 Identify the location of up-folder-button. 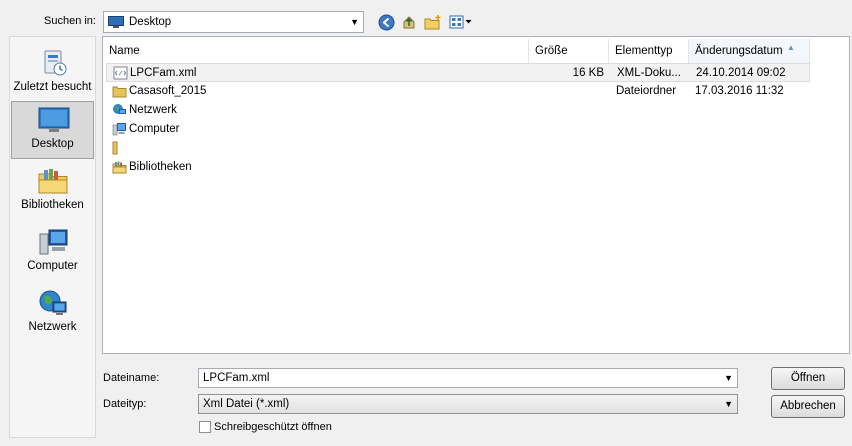
(409, 22).